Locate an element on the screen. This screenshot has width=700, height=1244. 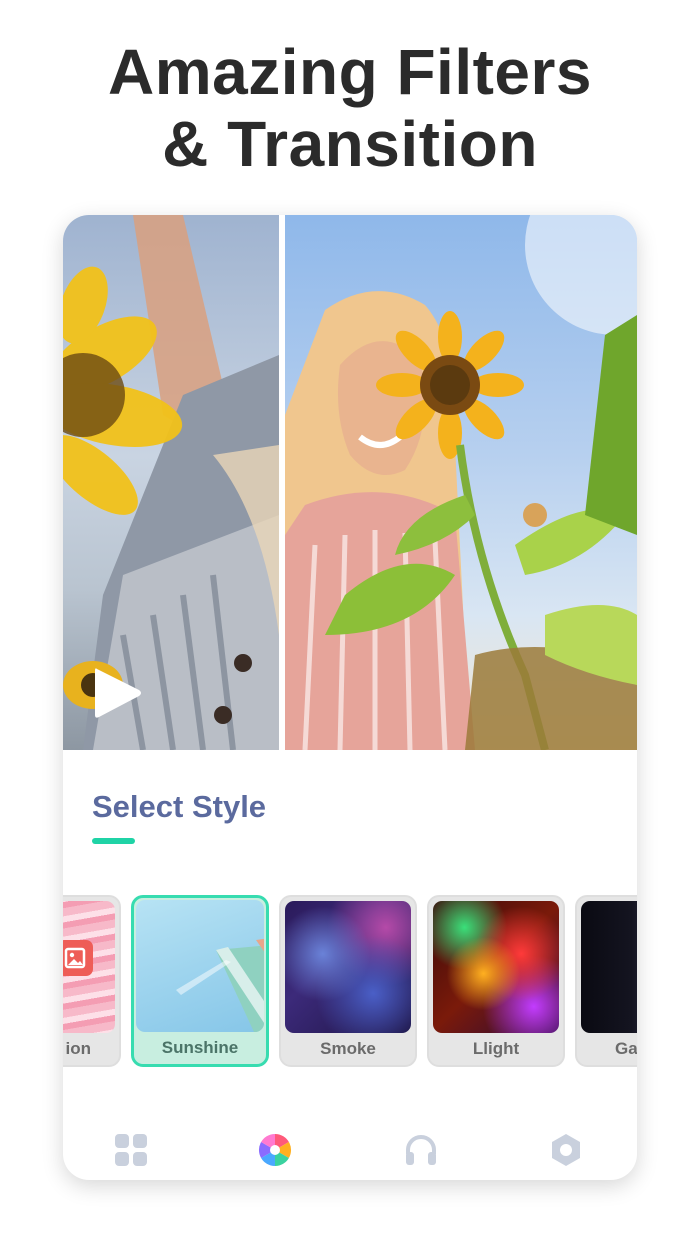
headline-line-2: & Transition is located at coordinates (350, 144).